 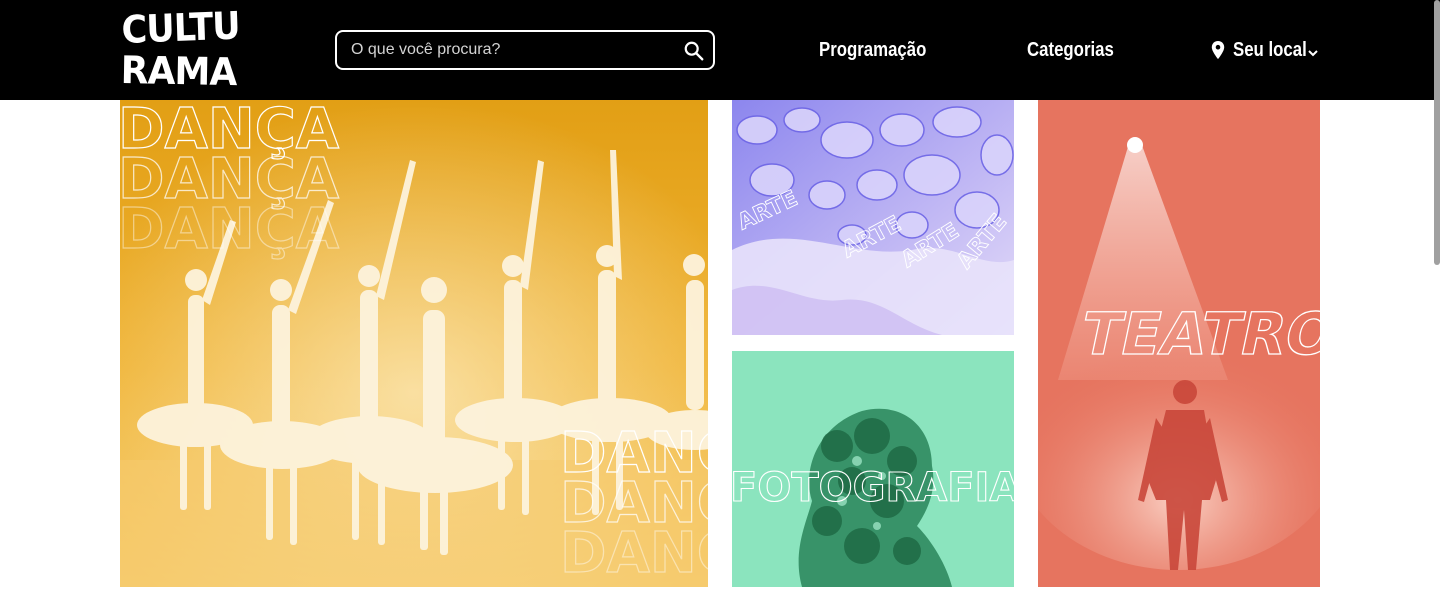 I want to click on map-pin-icon, so click(x=1218, y=50).